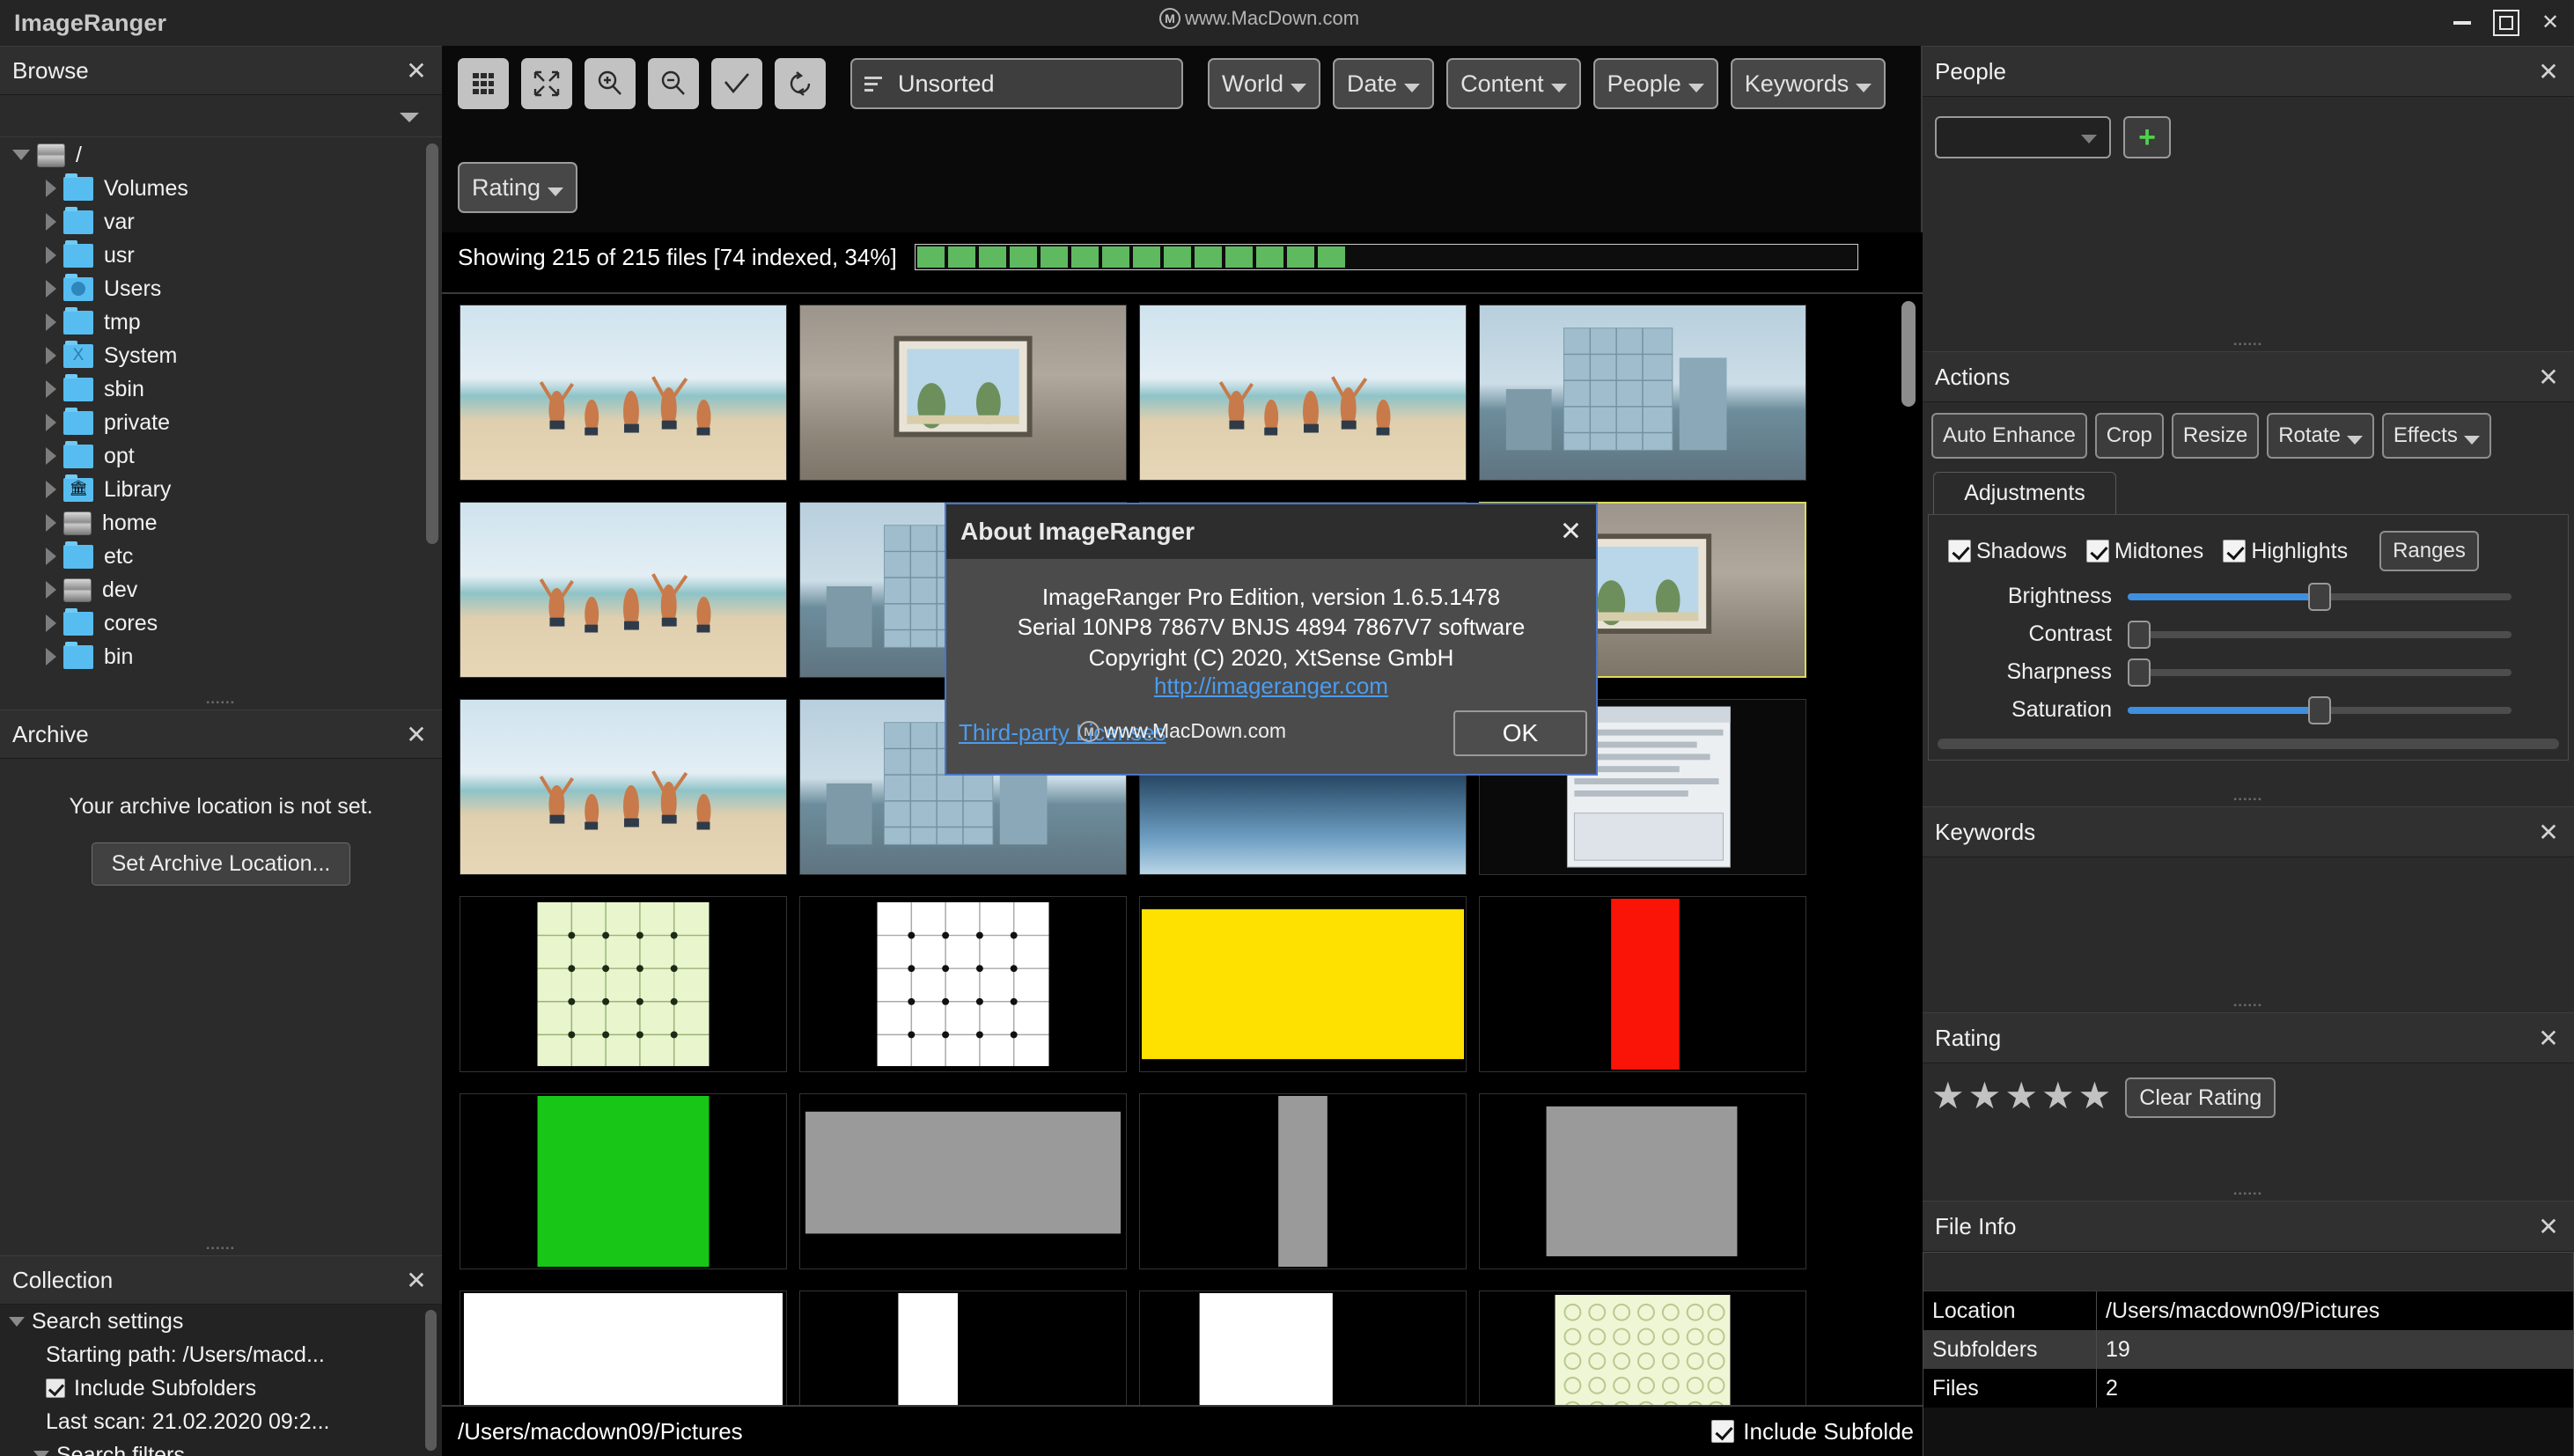 This screenshot has width=2574, height=1456. What do you see at coordinates (2024, 493) in the screenshot?
I see `tab-adjustments: Adjustments` at bounding box center [2024, 493].